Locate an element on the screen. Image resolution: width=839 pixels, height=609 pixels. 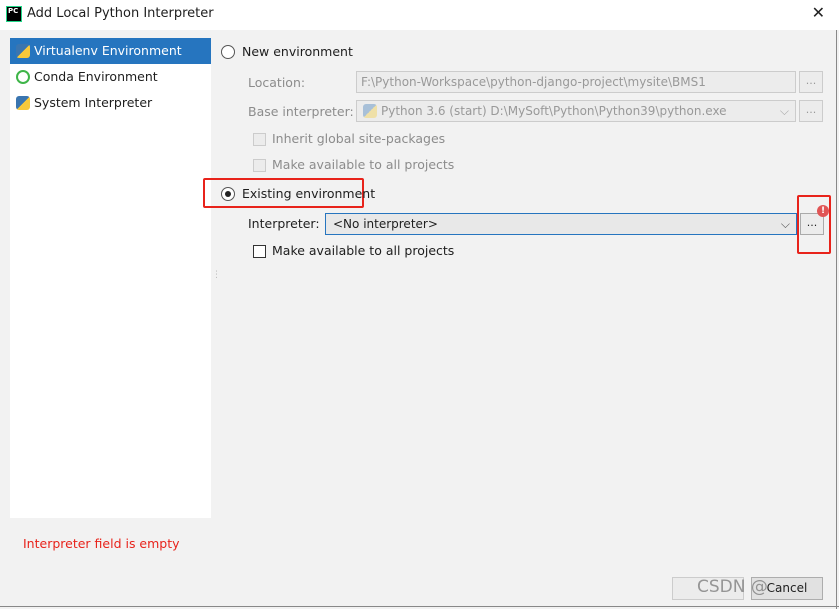
sidebar-item-label: Virtualenv Environment is located at coordinates (108, 50).